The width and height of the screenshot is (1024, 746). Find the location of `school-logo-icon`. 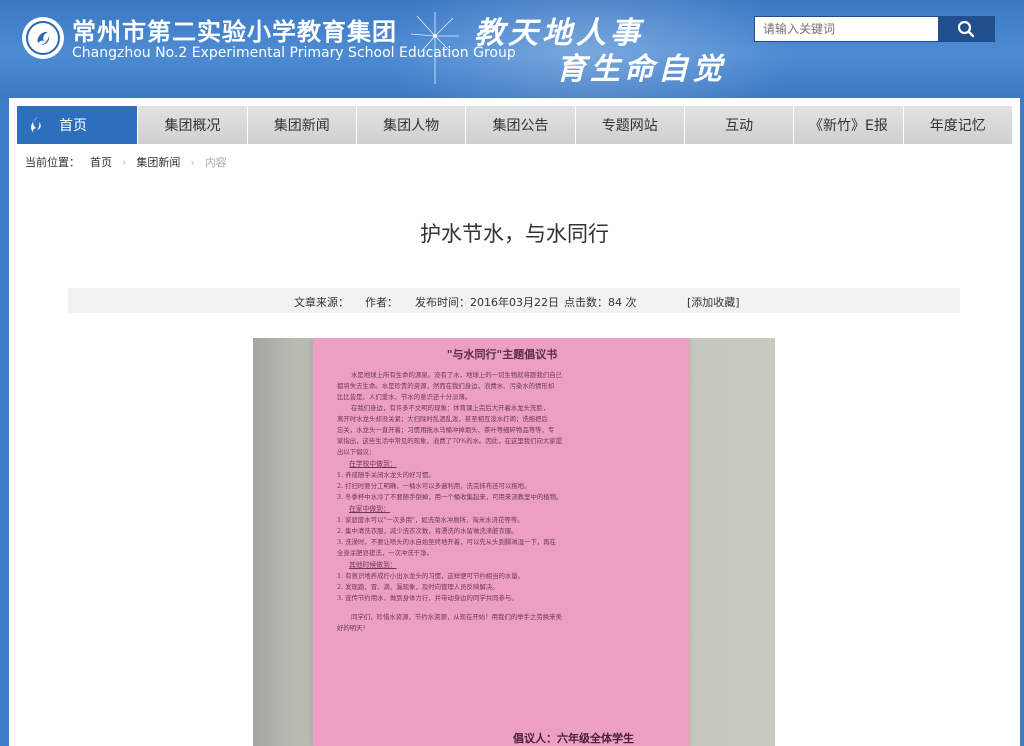

school-logo-icon is located at coordinates (43, 38).